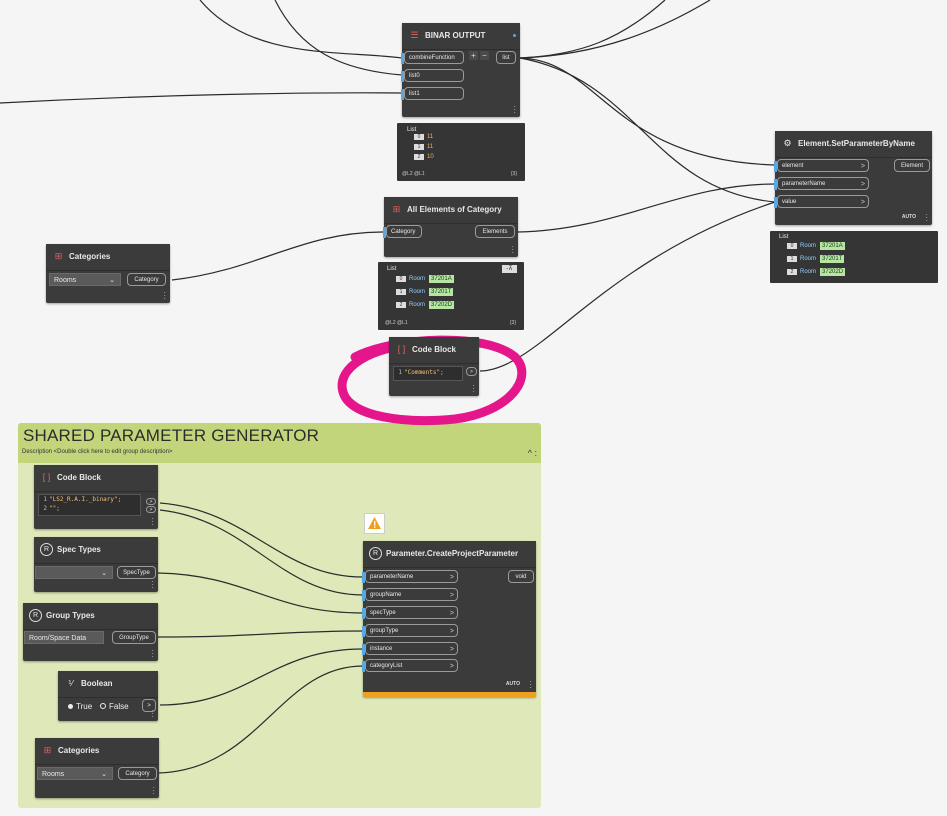 This screenshot has height=816, width=947. I want to click on input-port-groupname: groupName >, so click(410, 594).